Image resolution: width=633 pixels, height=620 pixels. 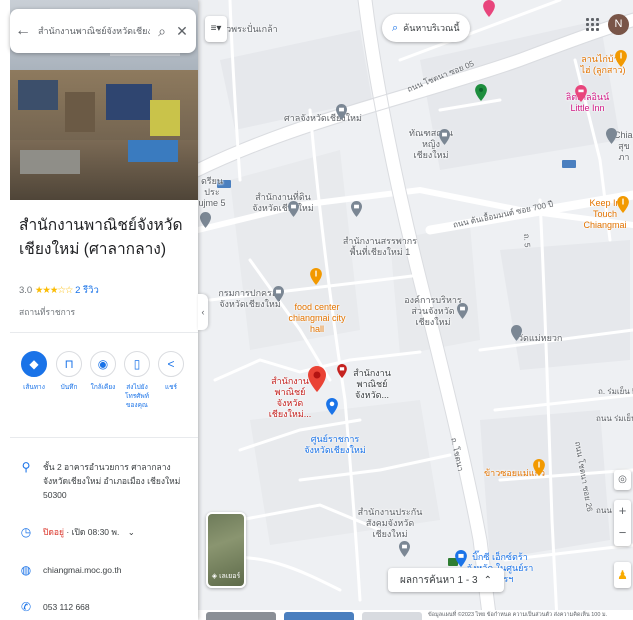 I want to click on action-label: เส้นทาง, so click(x=34, y=387).